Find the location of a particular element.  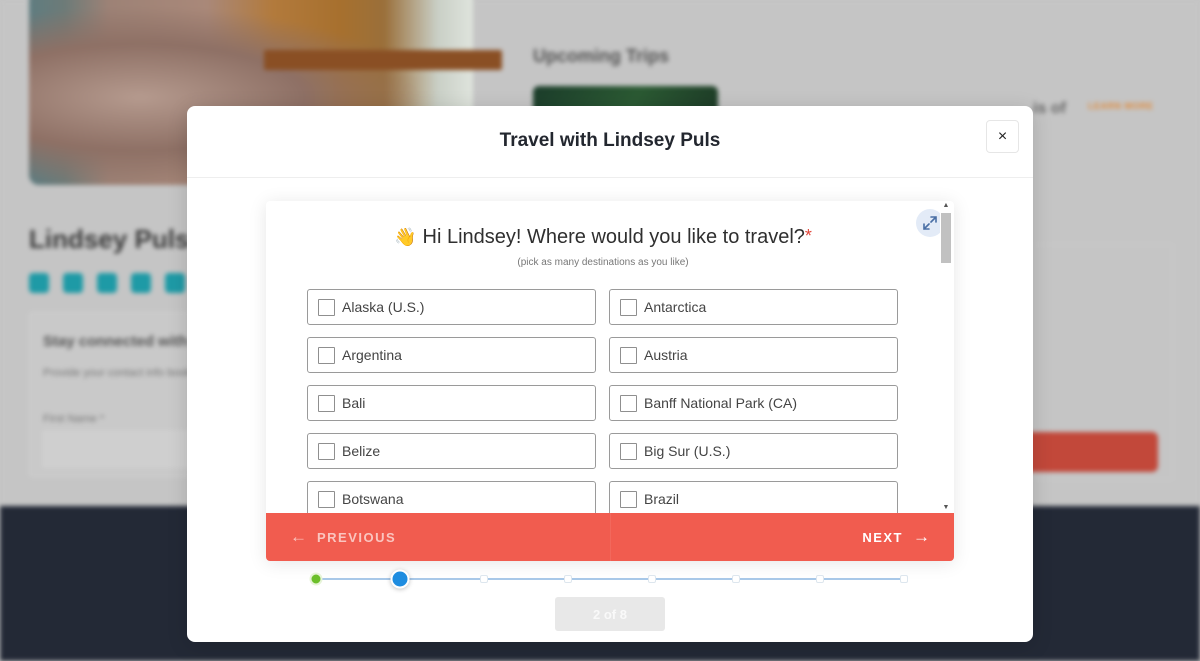

option-label: Banff National Park (CA) is located at coordinates (721, 403).